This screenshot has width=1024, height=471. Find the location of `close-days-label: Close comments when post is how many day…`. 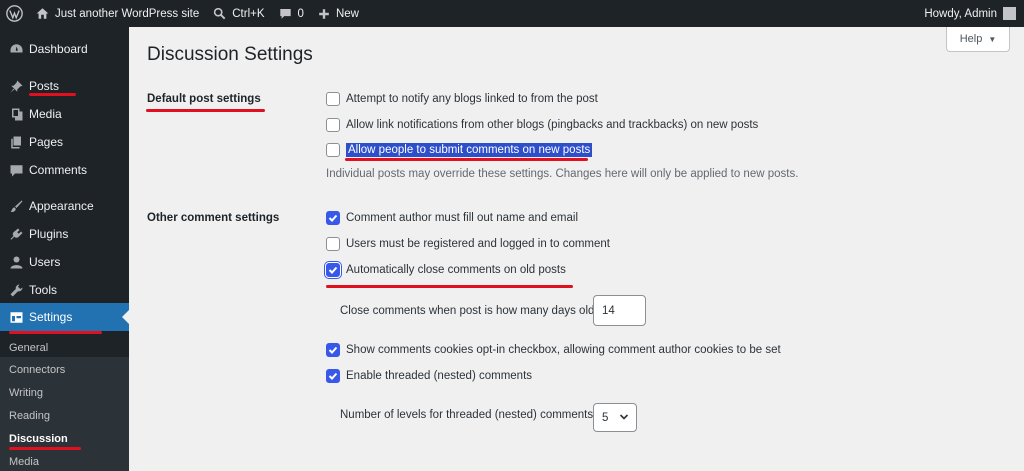

close-days-label: Close comments when post is how many day… is located at coordinates (467, 311).